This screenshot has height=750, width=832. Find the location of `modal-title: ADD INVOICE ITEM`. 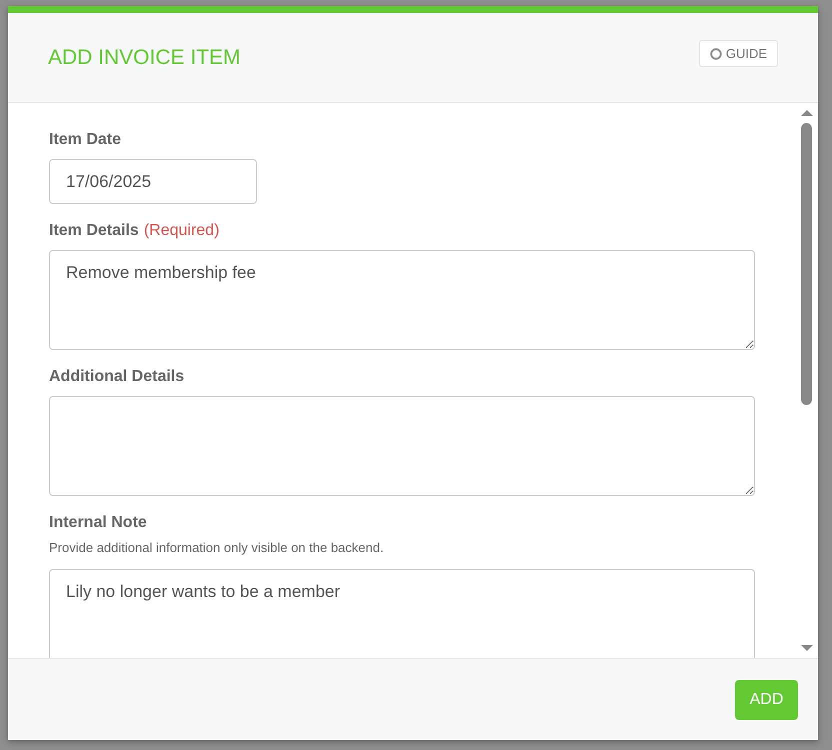

modal-title: ADD INVOICE ITEM is located at coordinates (144, 58).